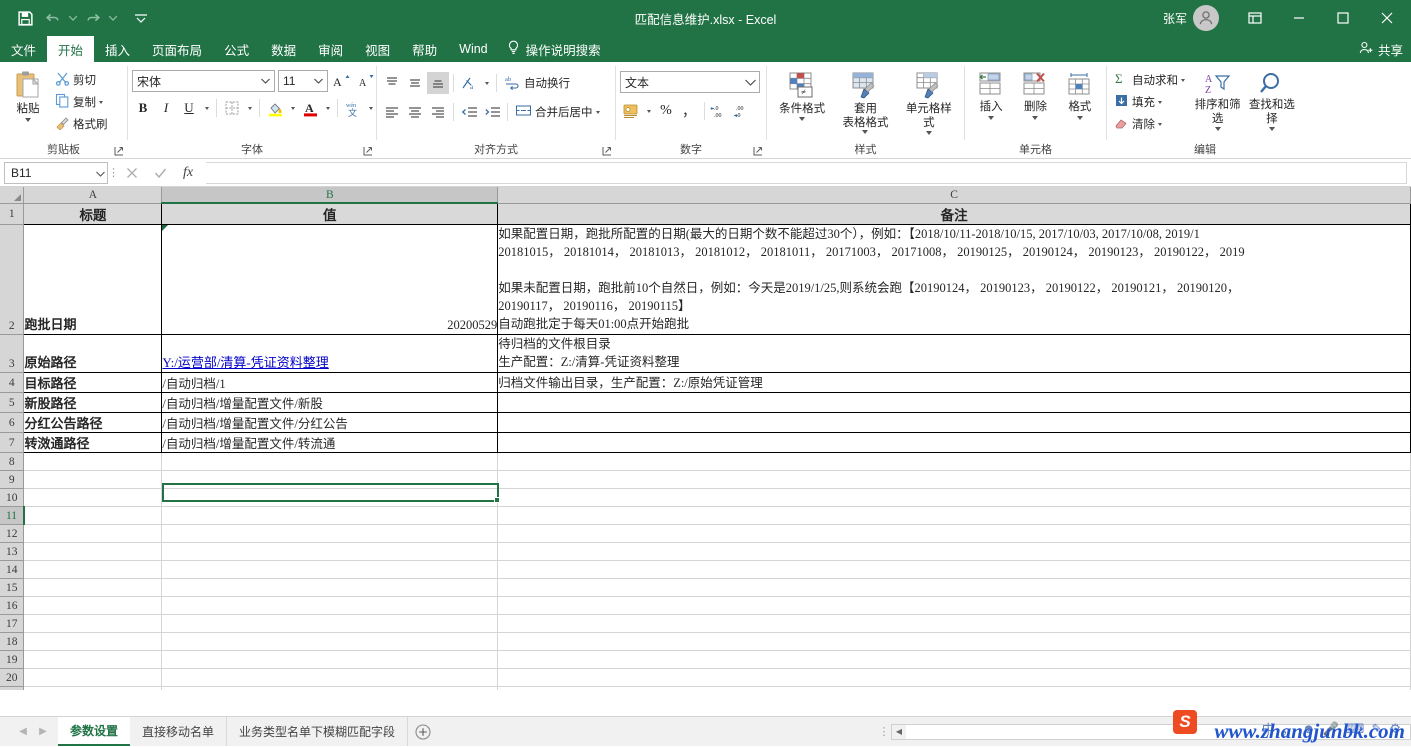  I want to click on orientation-button: a, so click(469, 83).